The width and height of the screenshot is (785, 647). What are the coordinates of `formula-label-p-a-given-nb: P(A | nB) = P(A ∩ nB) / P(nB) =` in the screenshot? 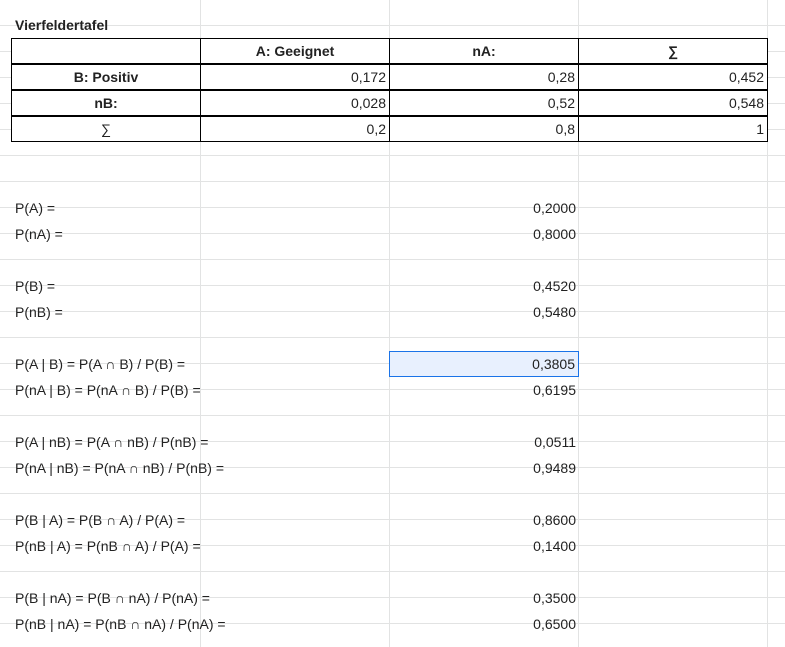 It's located at (200, 442).